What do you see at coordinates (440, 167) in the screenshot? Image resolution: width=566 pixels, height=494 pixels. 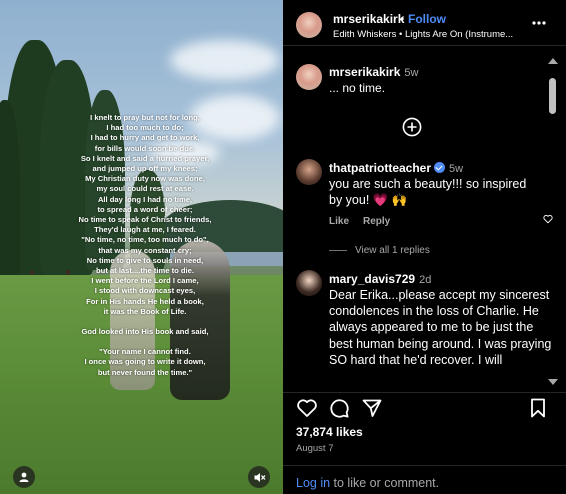 I see `verified-badge-icon` at bounding box center [440, 167].